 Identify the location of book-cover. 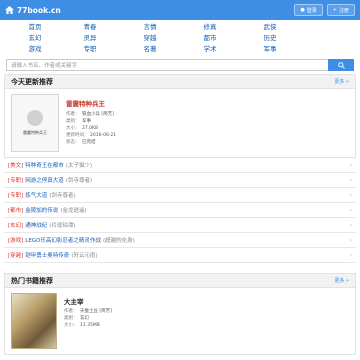
(34, 321).